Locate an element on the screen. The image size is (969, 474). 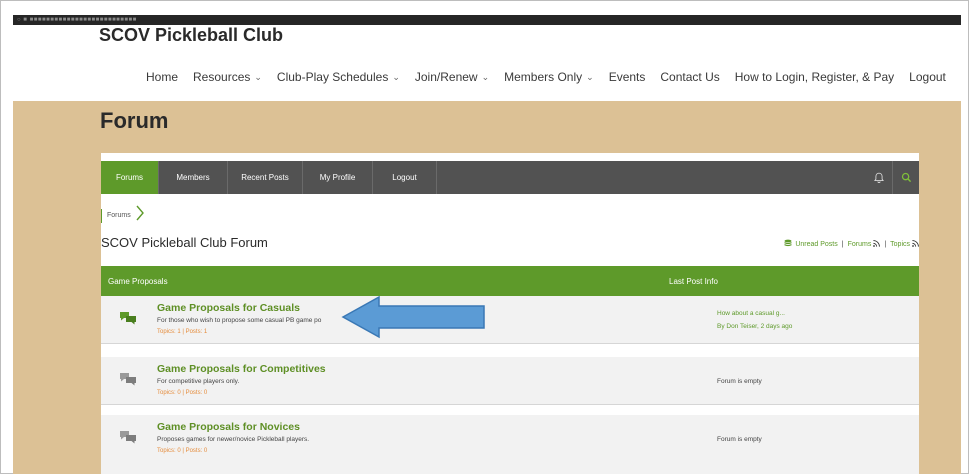
tab-logout: Logout is located at coordinates (405, 177).